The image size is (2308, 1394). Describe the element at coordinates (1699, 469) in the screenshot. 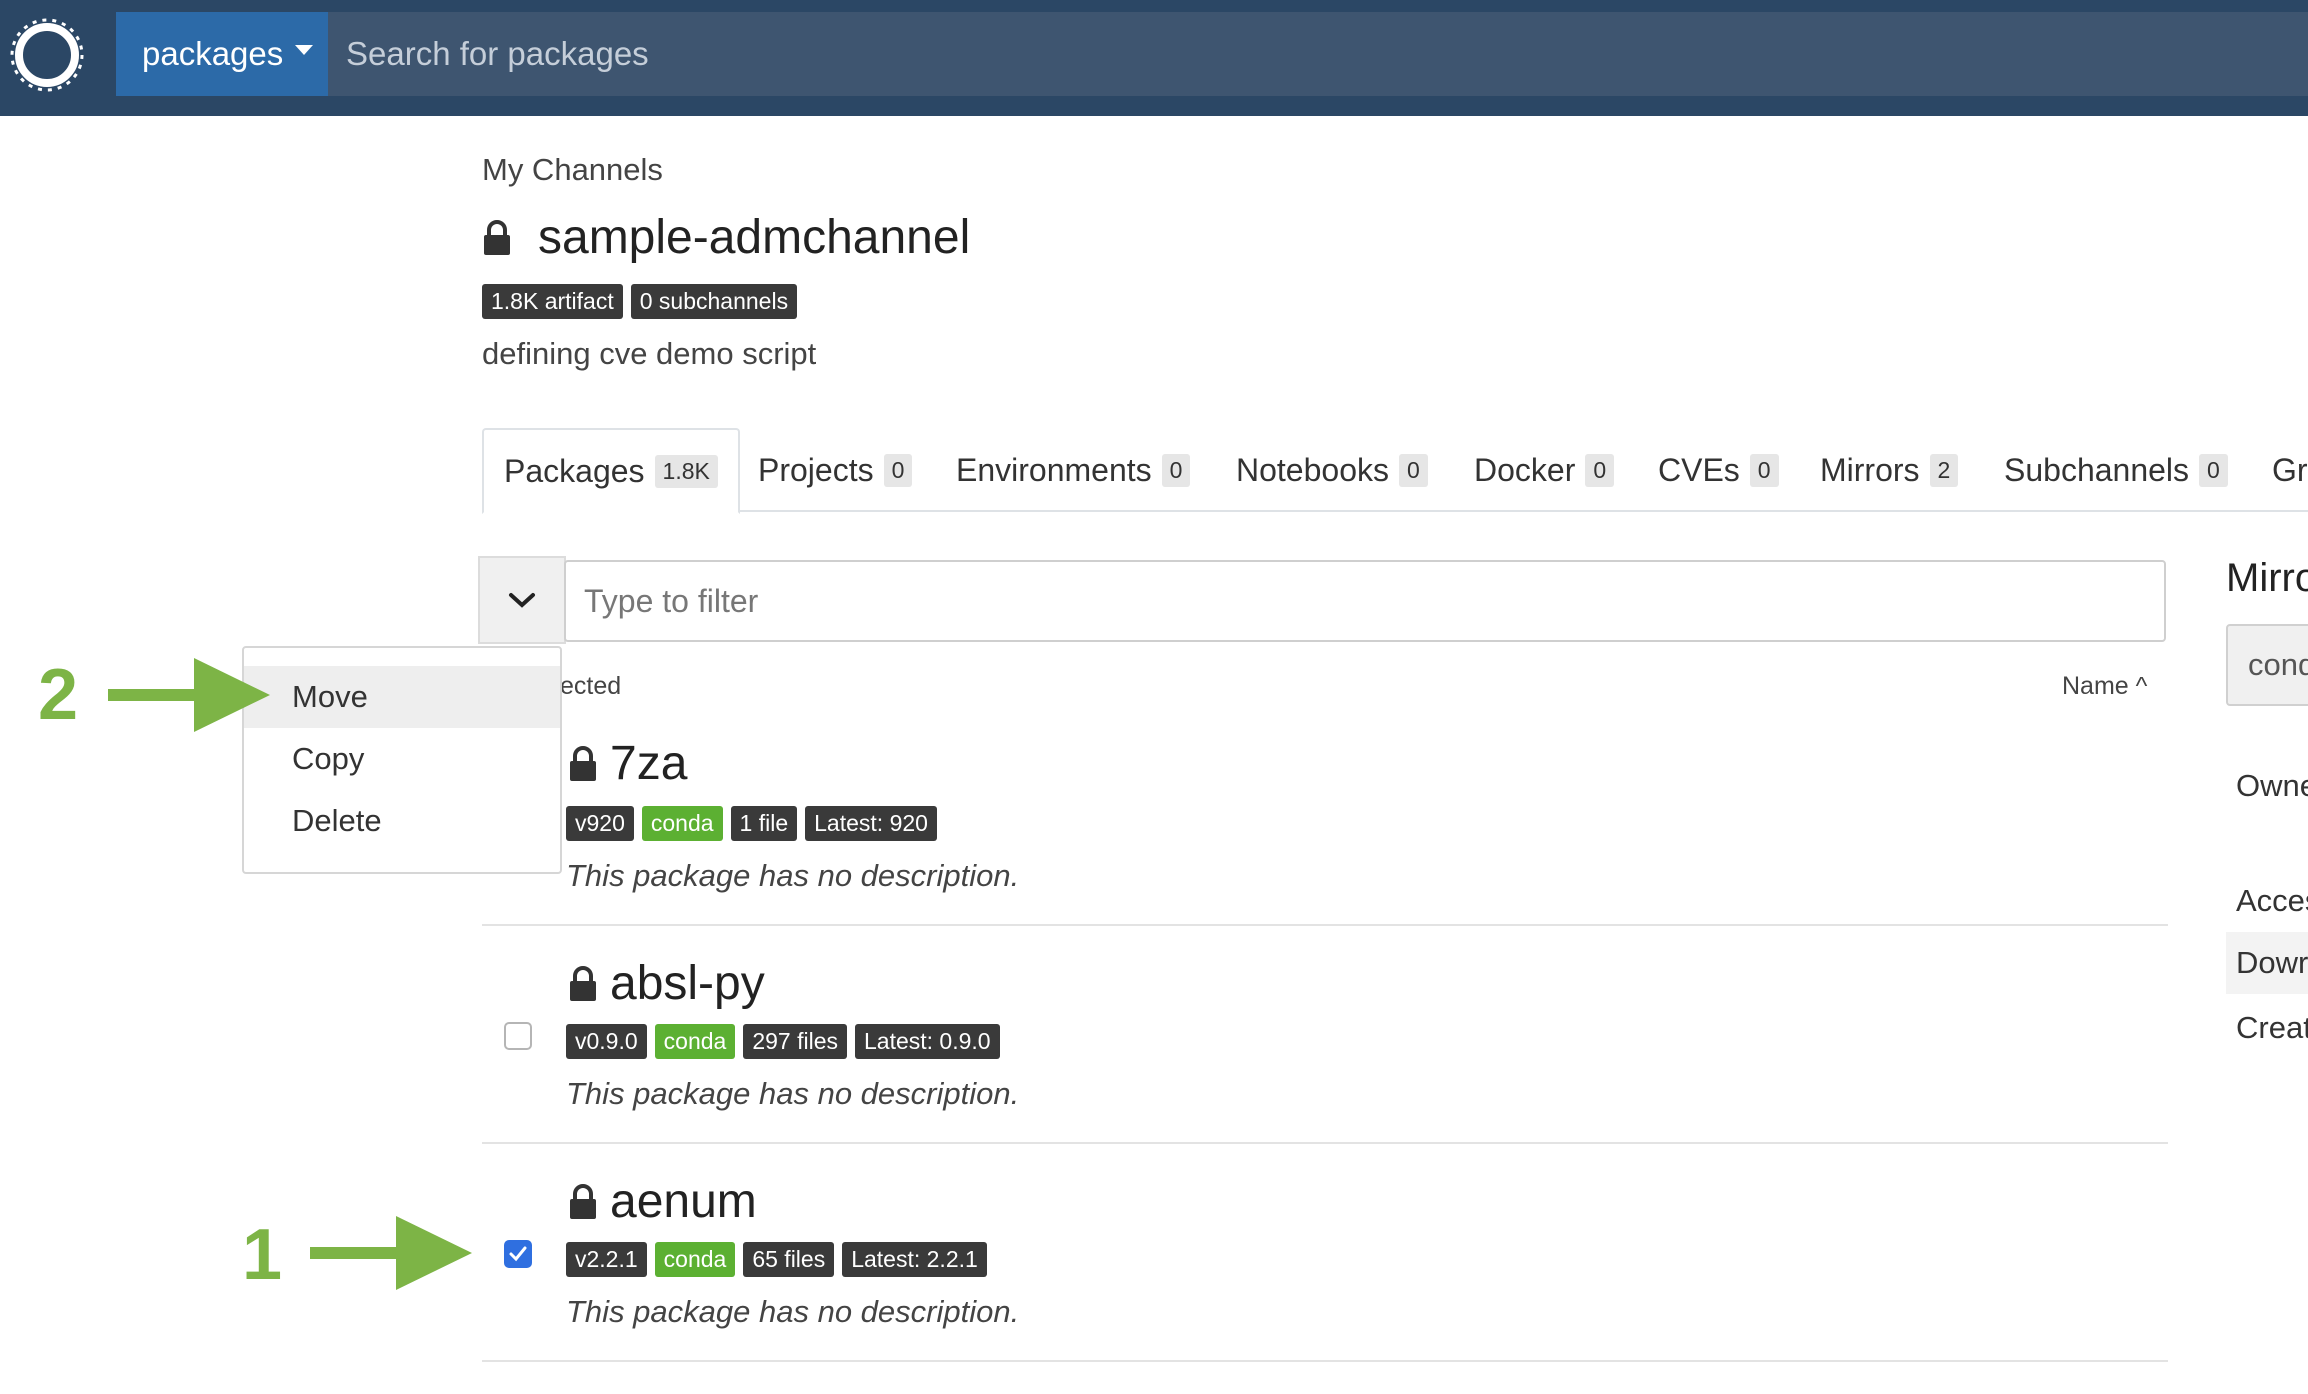

I see `tab-label: CVEs` at that location.